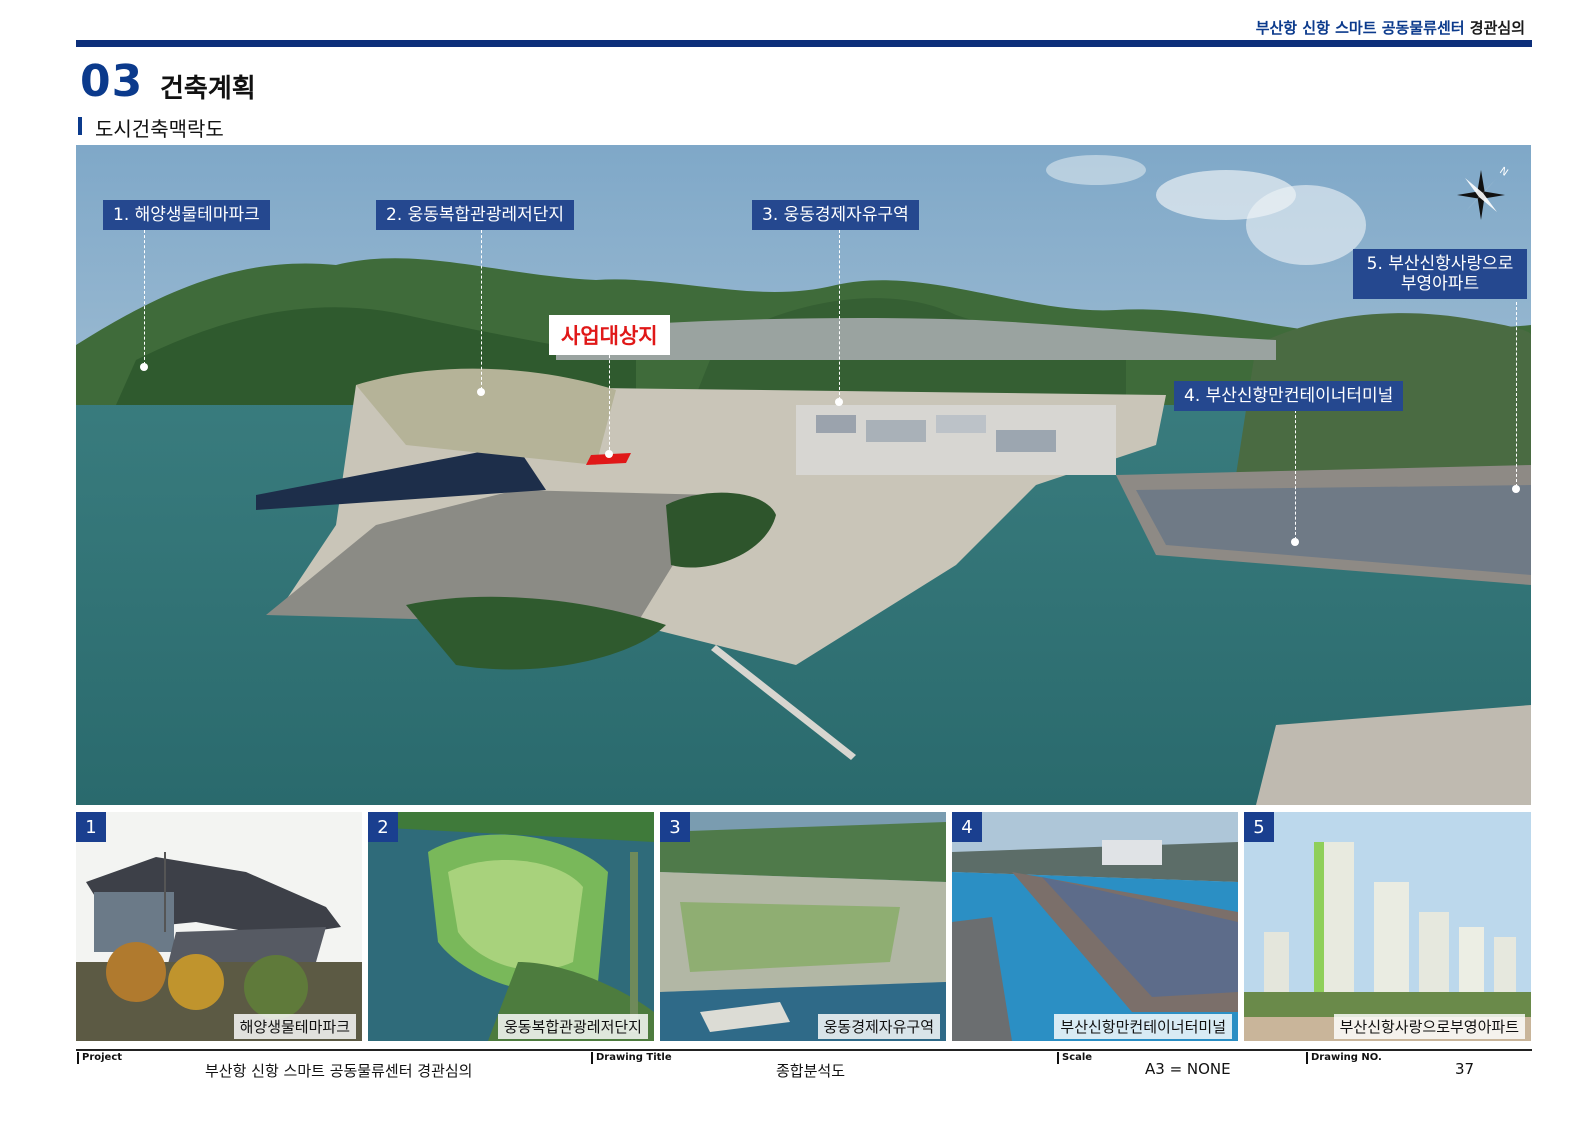 This screenshot has height=1123, width=1587. Describe the element at coordinates (383, 827) in the screenshot. I see `photo-number-2: 2` at that location.